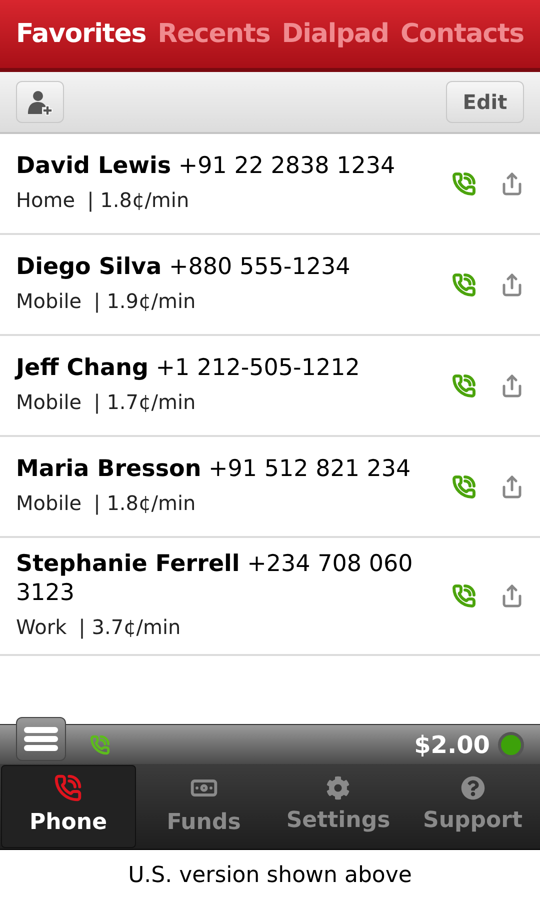 This screenshot has width=540, height=900. Describe the element at coordinates (338, 806) in the screenshot. I see `bottom-tab: Settings` at that location.